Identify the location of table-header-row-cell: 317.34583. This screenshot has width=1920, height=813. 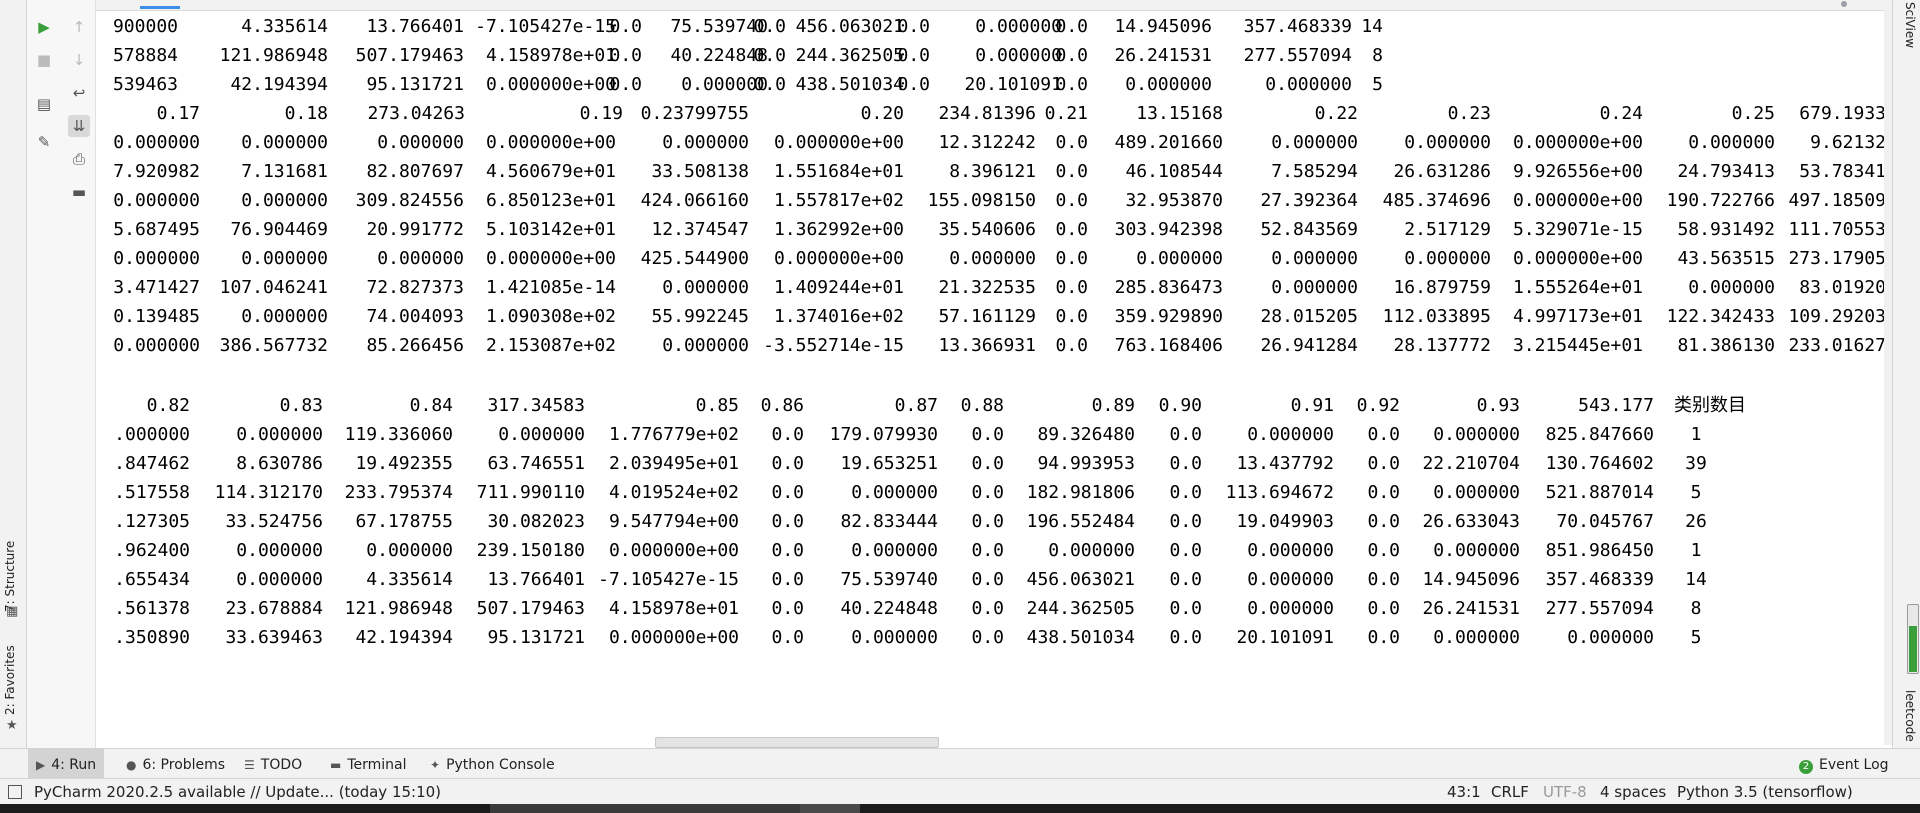
(536, 405).